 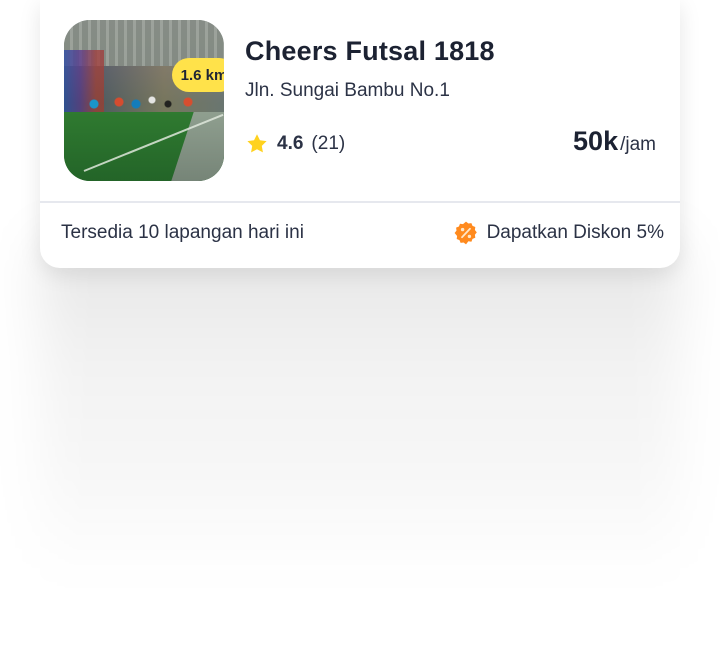 I want to click on rating-count: (21), so click(x=328, y=143).